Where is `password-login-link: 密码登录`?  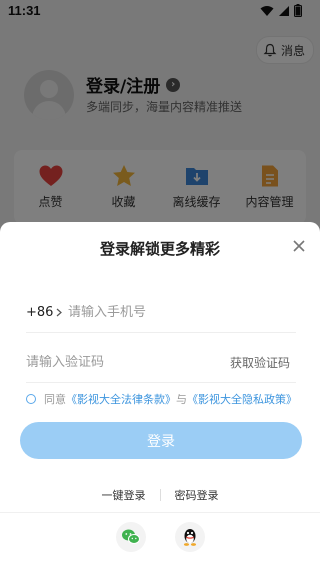 password-login-link: 密码登录 is located at coordinates (197, 495).